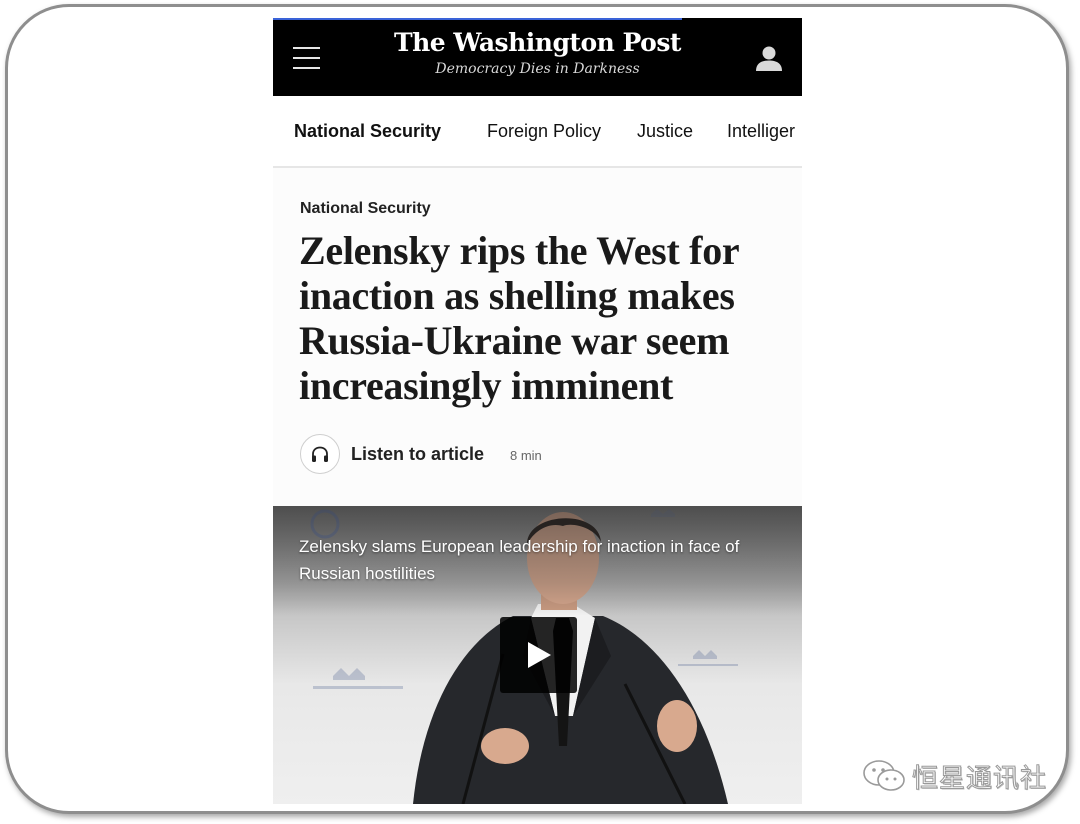  I want to click on tab-justice: Justice, so click(665, 131).